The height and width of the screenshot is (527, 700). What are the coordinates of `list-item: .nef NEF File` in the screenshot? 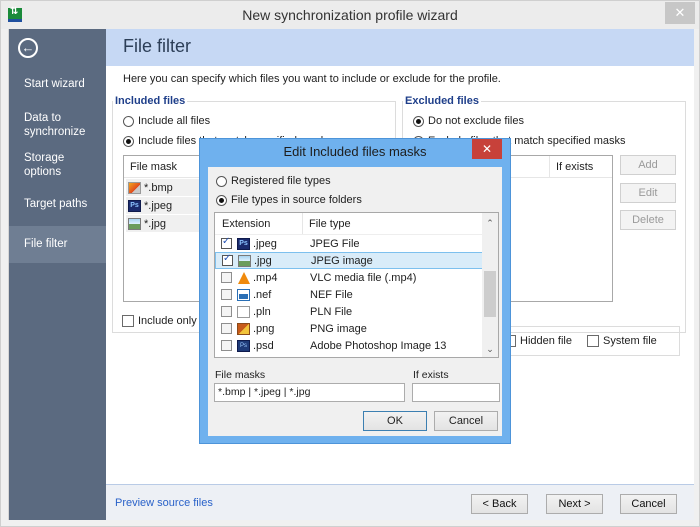 It's located at (356, 294).